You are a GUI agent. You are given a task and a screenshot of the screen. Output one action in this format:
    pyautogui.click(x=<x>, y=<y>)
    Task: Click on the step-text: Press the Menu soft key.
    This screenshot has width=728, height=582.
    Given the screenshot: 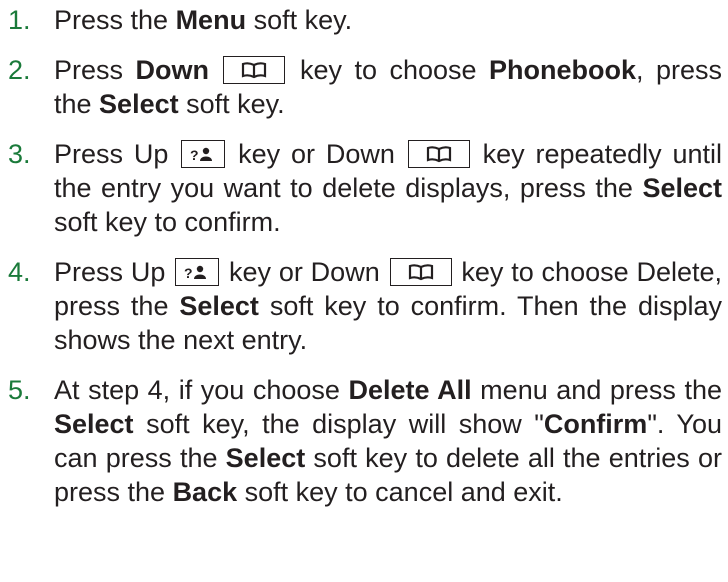 What is the action you would take?
    pyautogui.click(x=203, y=20)
    